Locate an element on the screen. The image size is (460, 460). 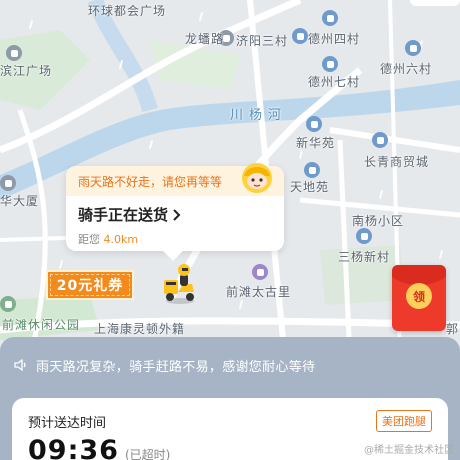
map-top-control is located at coordinates (435, 3).